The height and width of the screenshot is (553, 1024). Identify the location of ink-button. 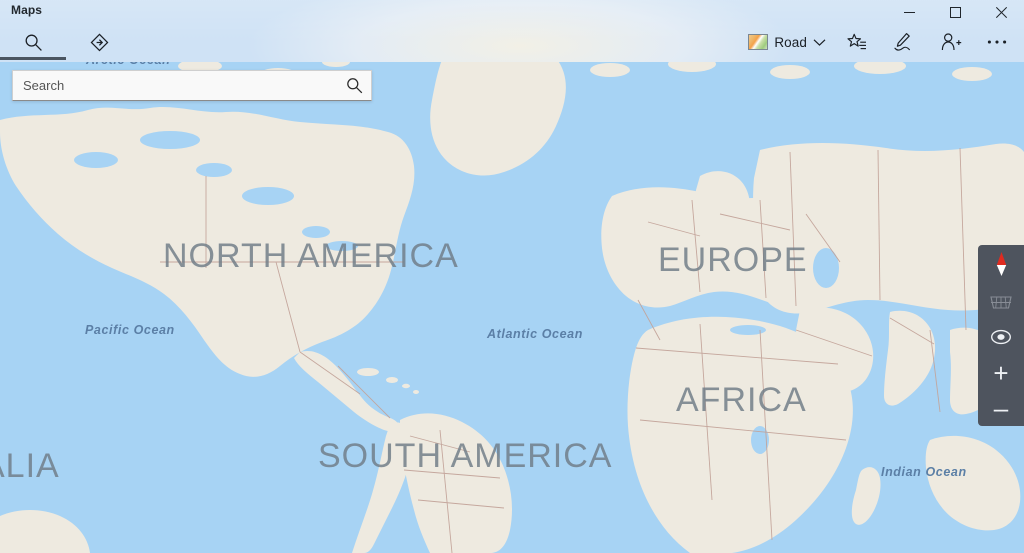
(903, 42).